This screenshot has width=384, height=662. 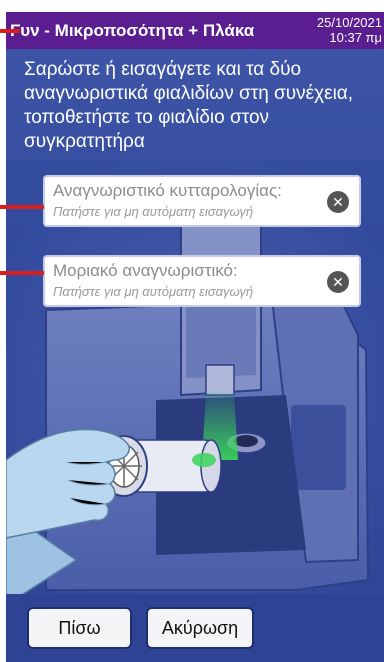 I want to click on time-label: 10:37 πμ, so click(x=355, y=37).